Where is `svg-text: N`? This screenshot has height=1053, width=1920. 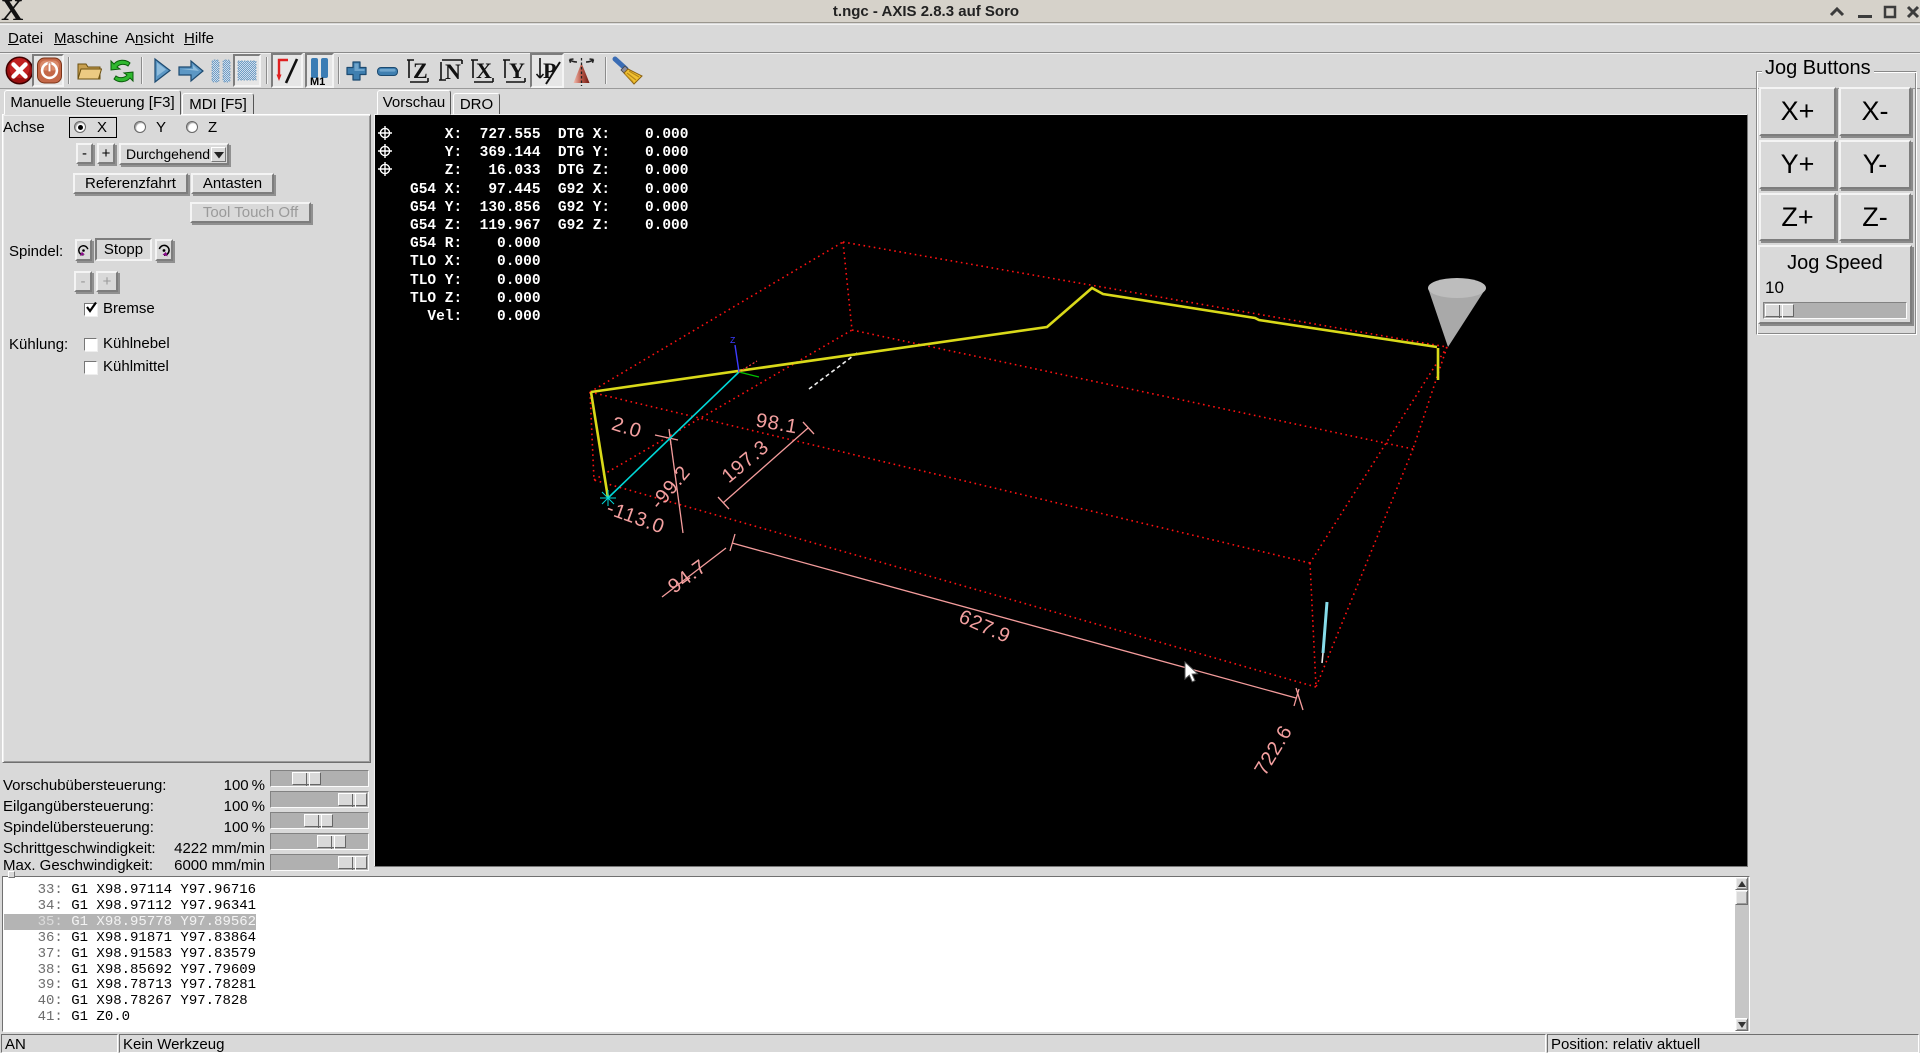
svg-text: N is located at coordinates (453, 71).